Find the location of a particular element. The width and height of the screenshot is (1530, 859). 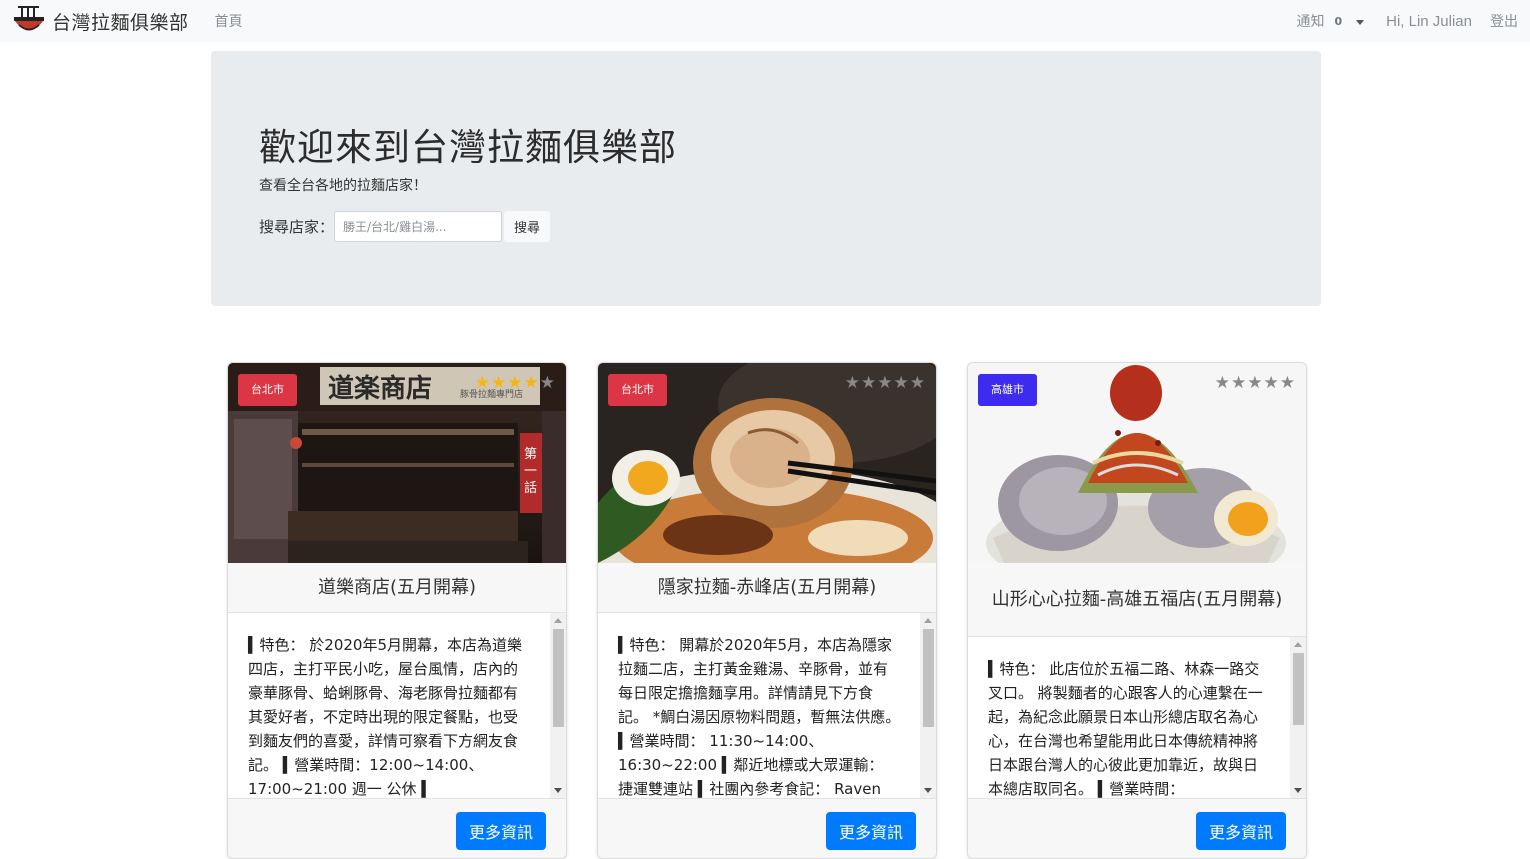

navbar-right: 通知 0 Hi, Lin Julian 登出 is located at coordinates (1407, 21).